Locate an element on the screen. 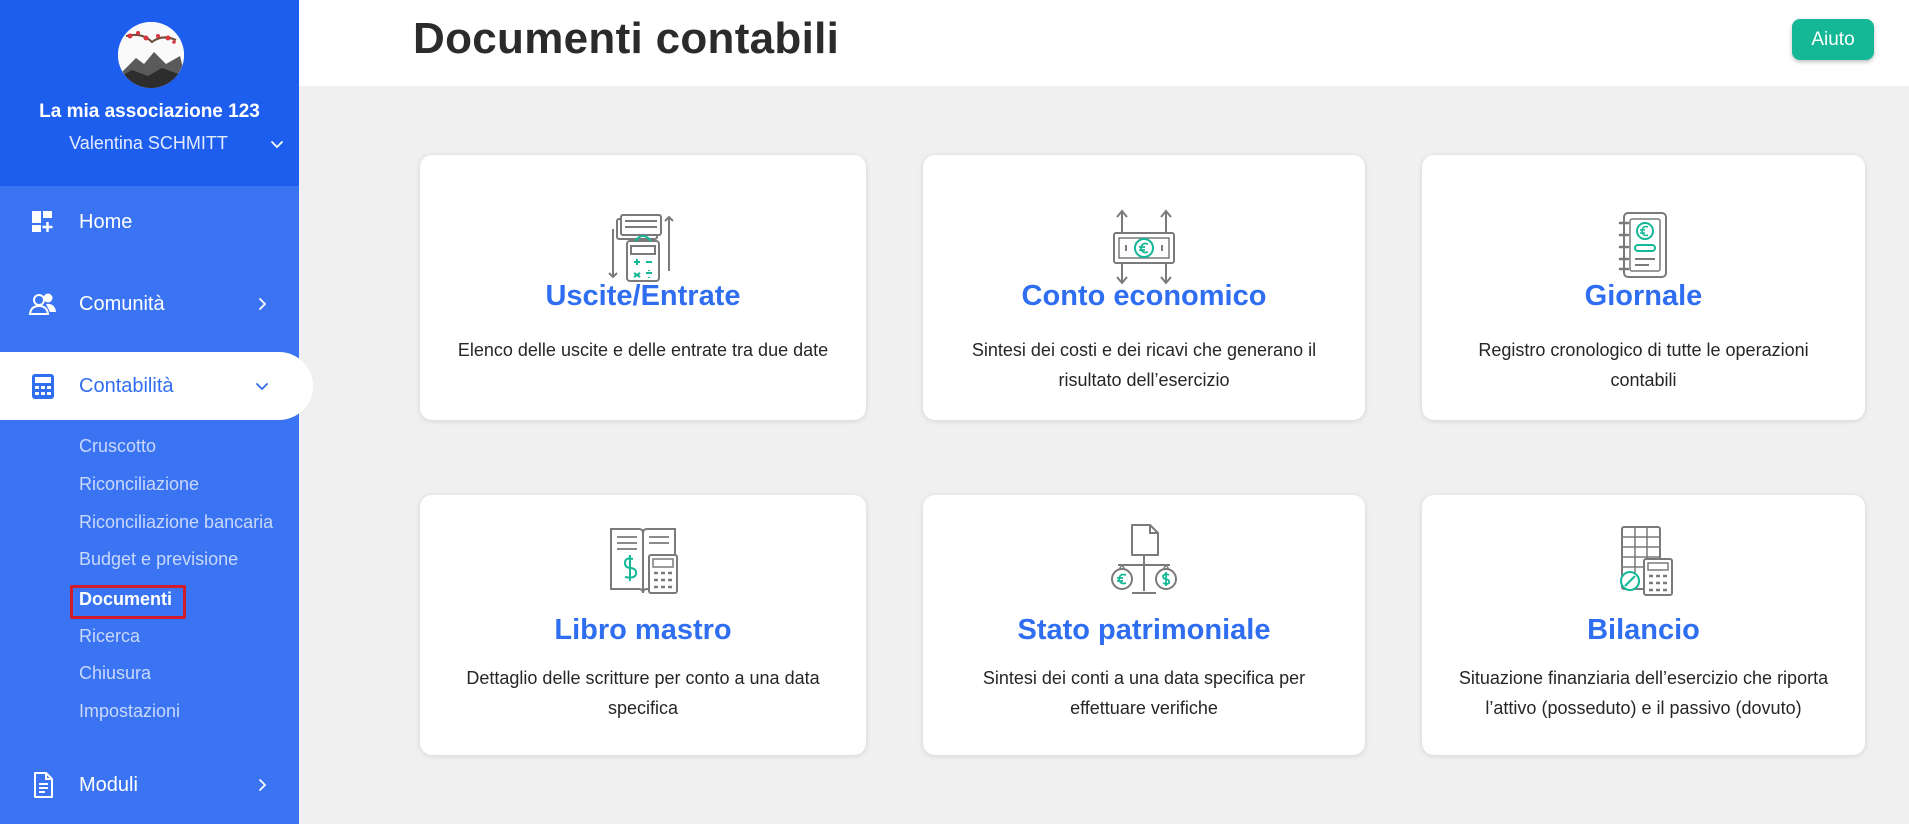  nav-item-community: Comunità is located at coordinates (149, 304).